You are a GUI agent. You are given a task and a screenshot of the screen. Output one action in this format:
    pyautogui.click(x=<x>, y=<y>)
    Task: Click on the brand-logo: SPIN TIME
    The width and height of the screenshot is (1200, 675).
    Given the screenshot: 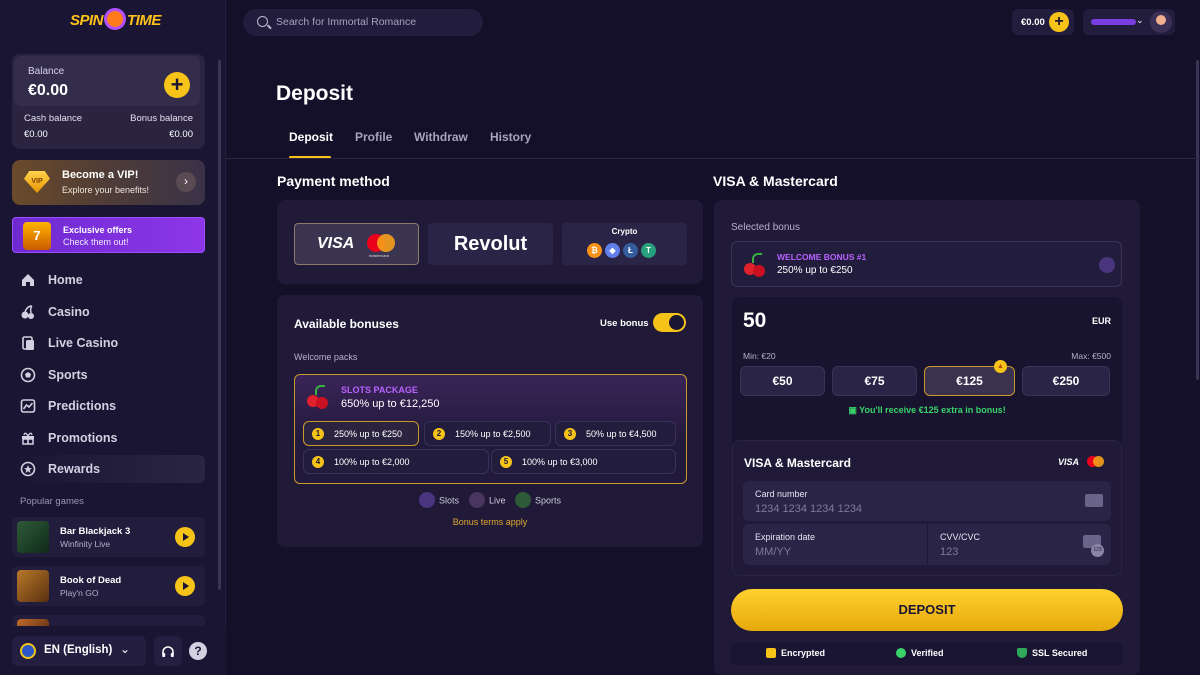 What is the action you would take?
    pyautogui.click(x=115, y=20)
    